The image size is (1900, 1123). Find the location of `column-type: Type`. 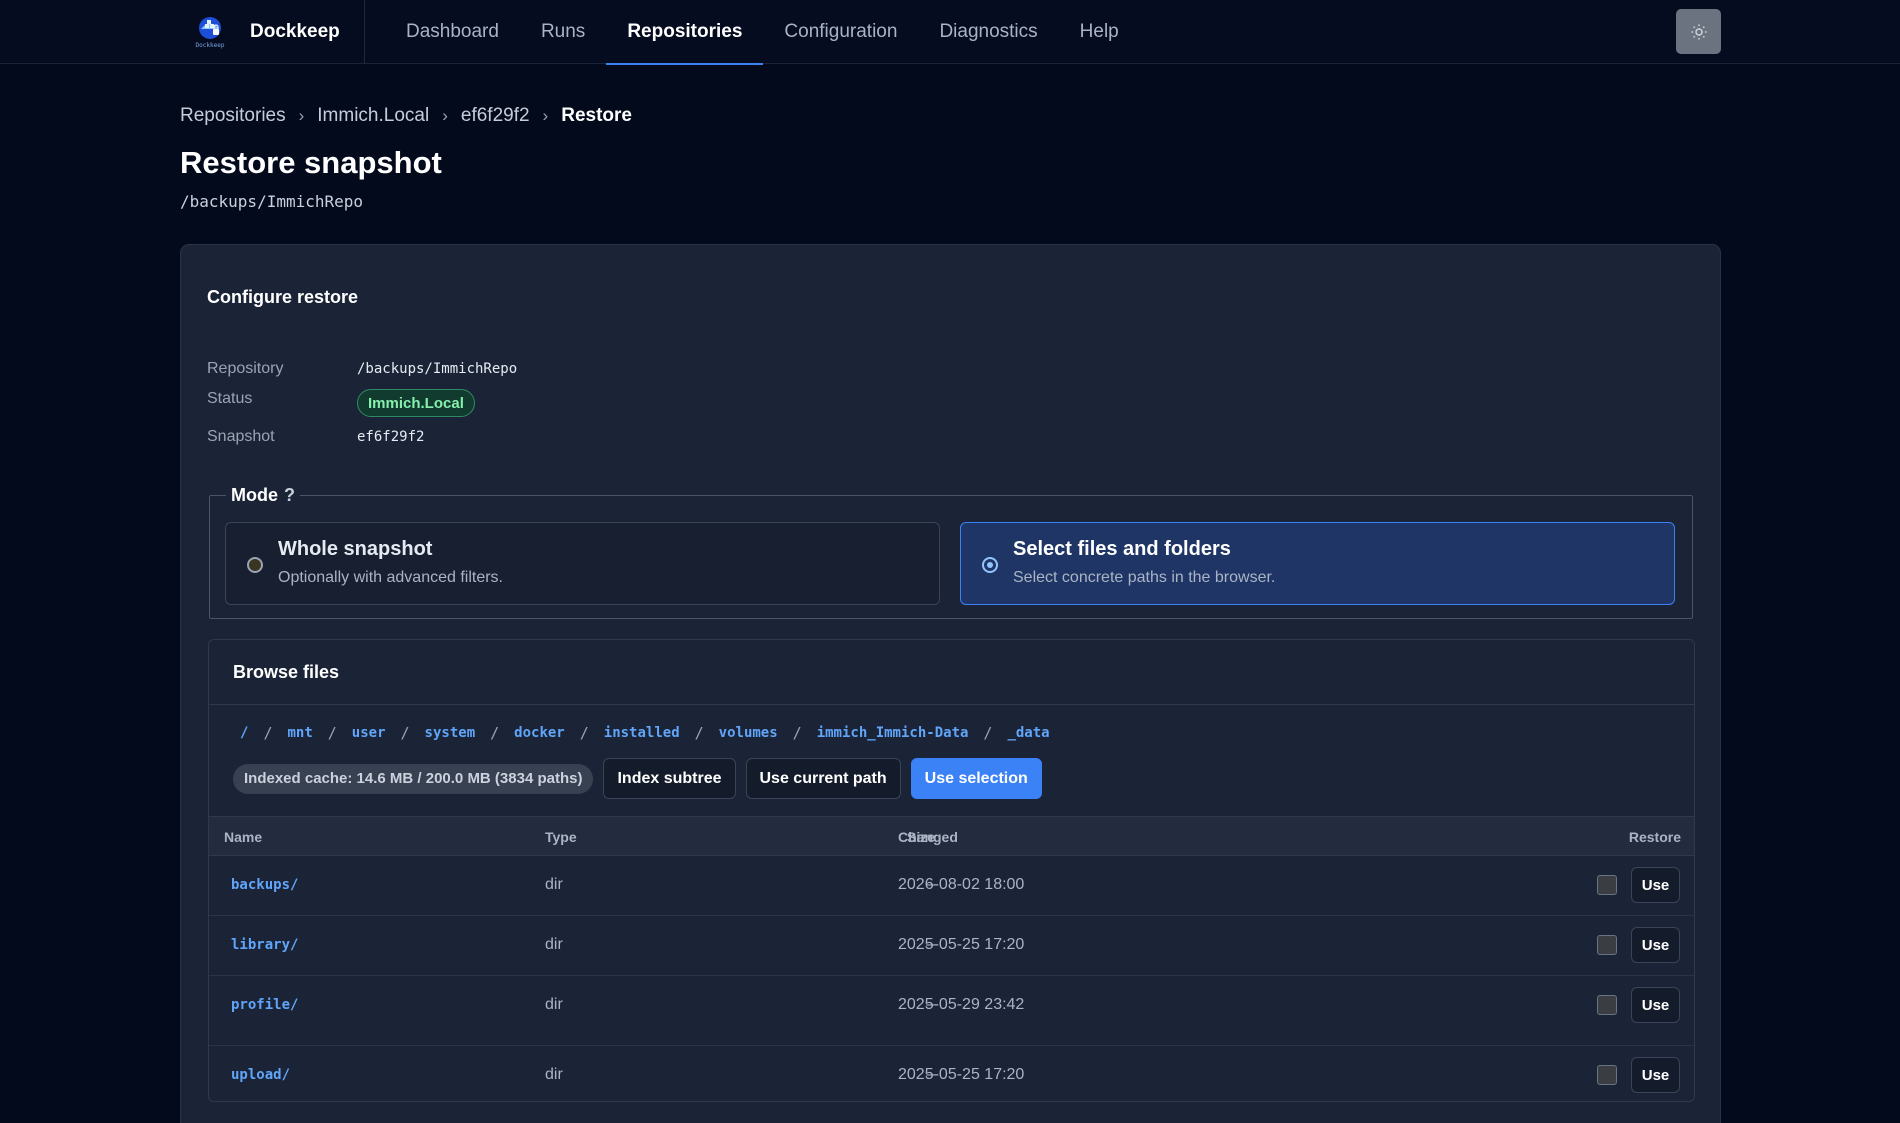

column-type: Type is located at coordinates (561, 837).